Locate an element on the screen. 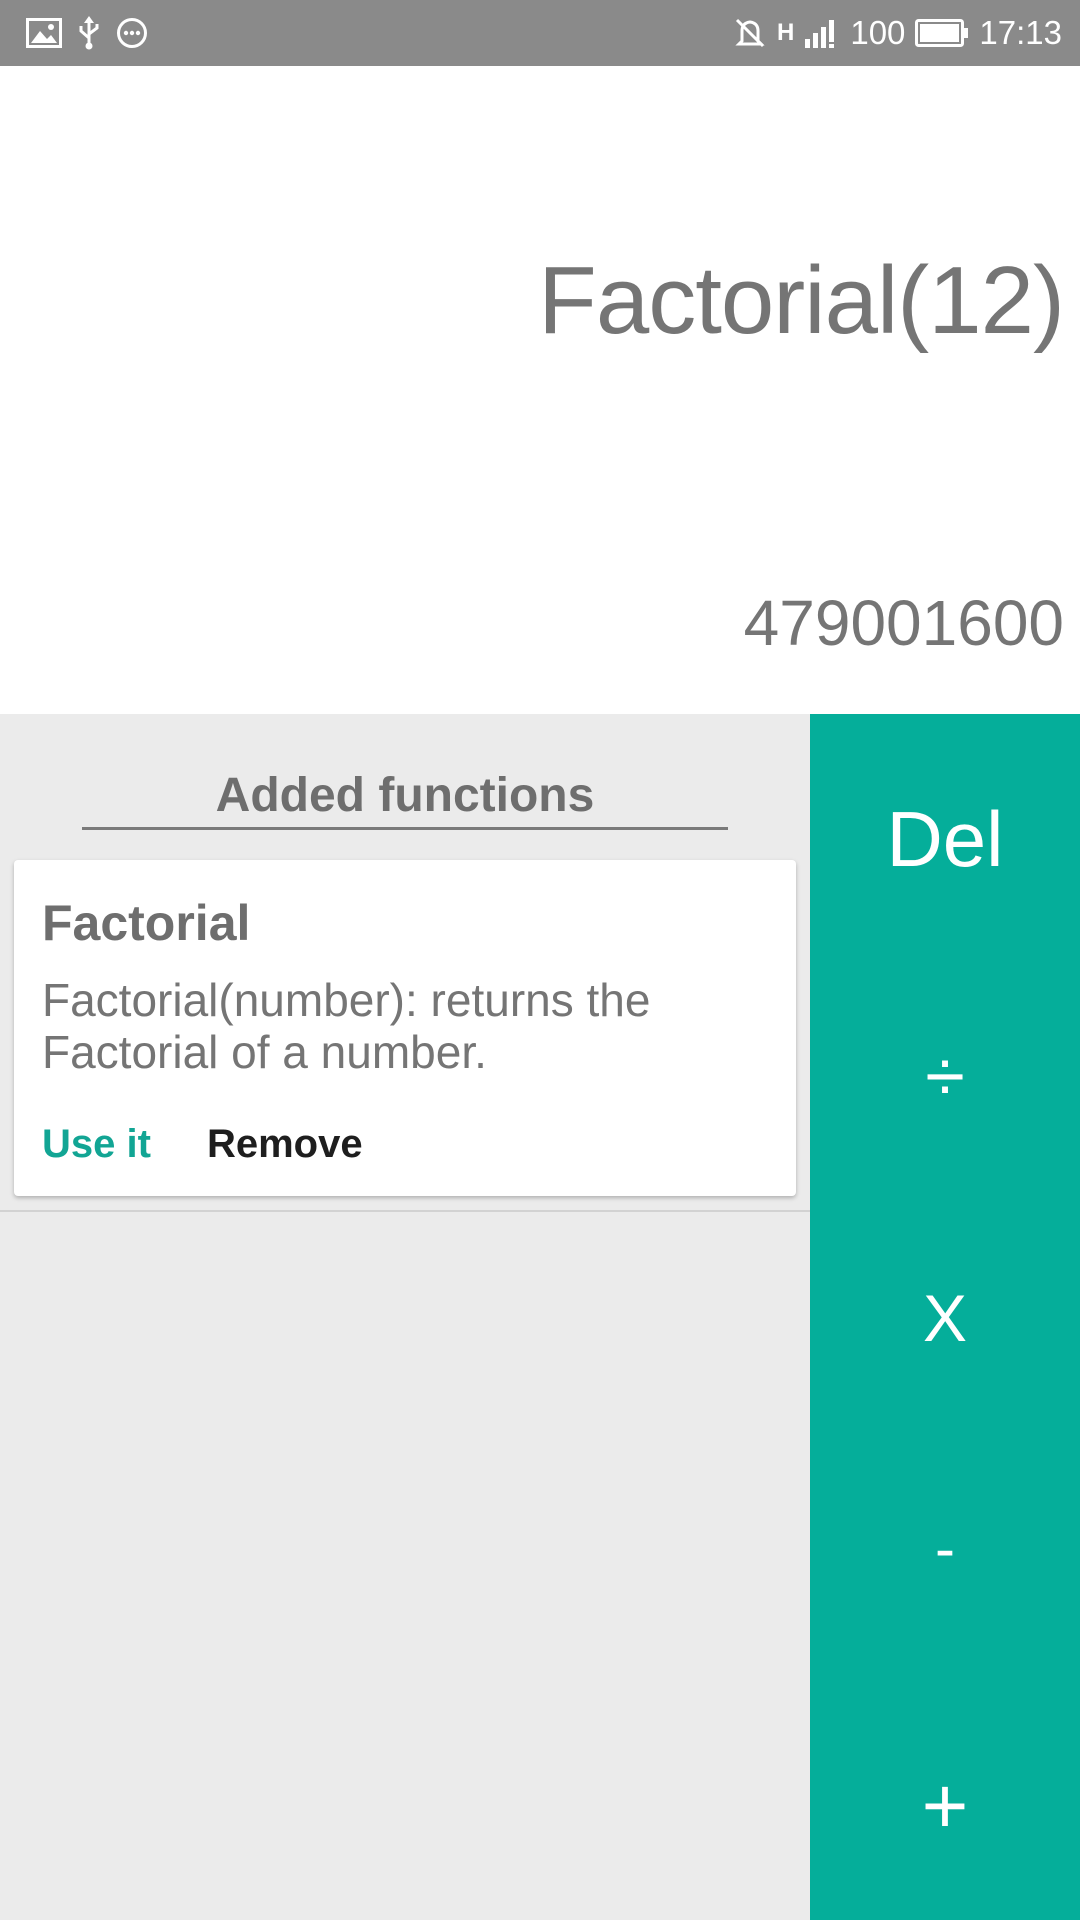 The width and height of the screenshot is (1080, 1920). remove-button: Remove is located at coordinates (285, 1144).